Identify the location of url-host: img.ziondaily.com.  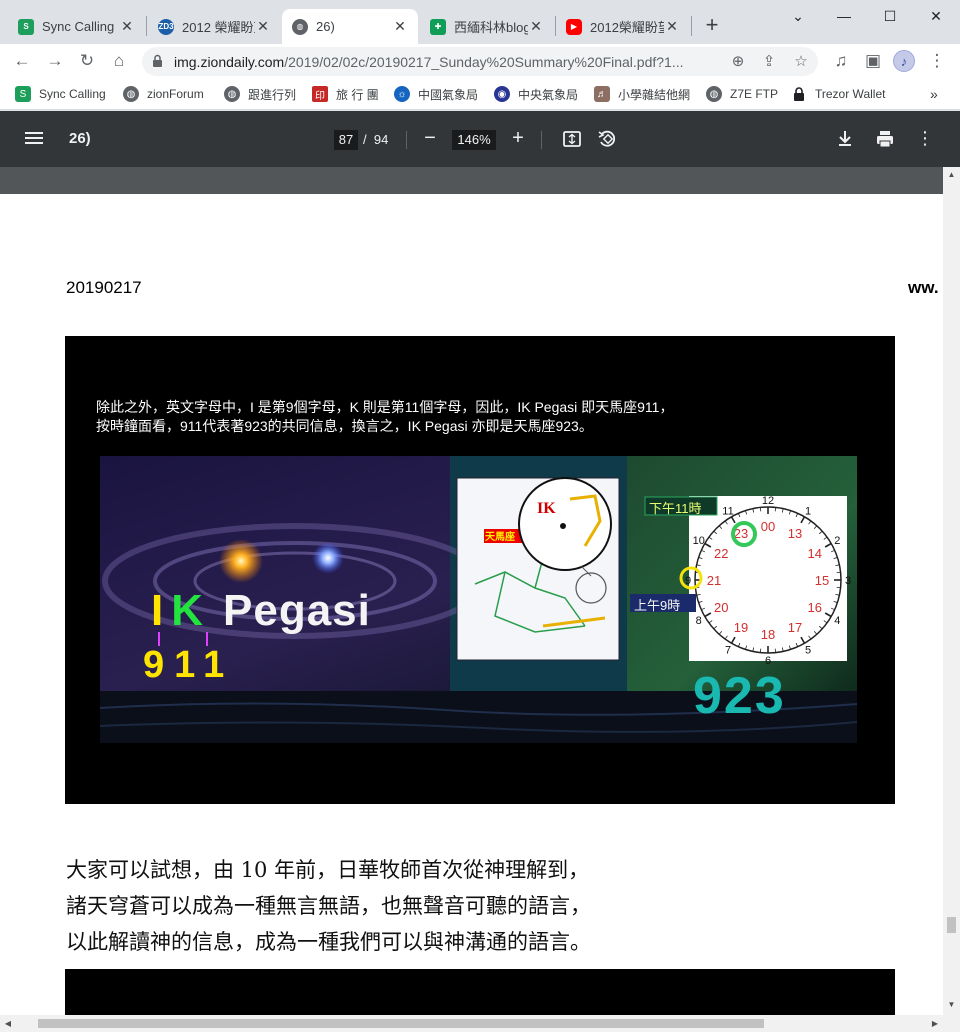
(229, 62).